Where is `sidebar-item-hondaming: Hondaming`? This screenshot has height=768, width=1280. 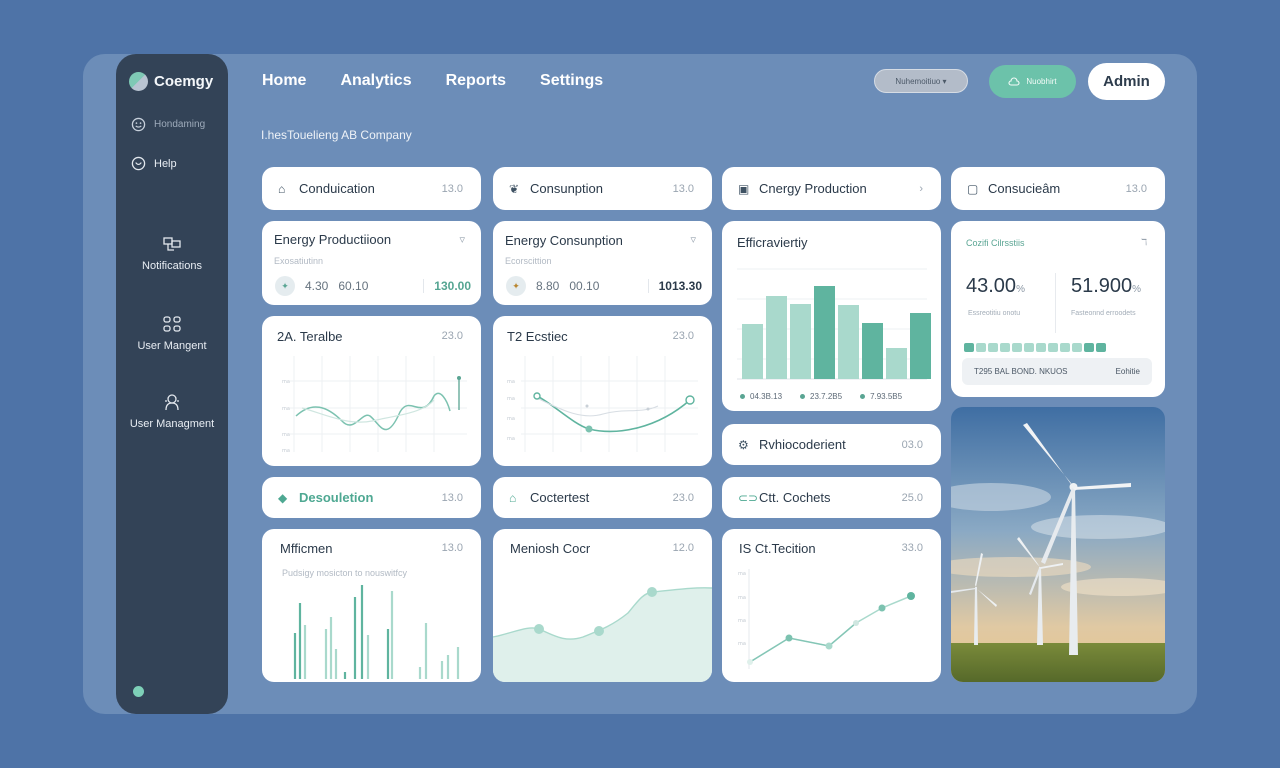
sidebar-item-hondaming: Hondaming is located at coordinates (168, 124).